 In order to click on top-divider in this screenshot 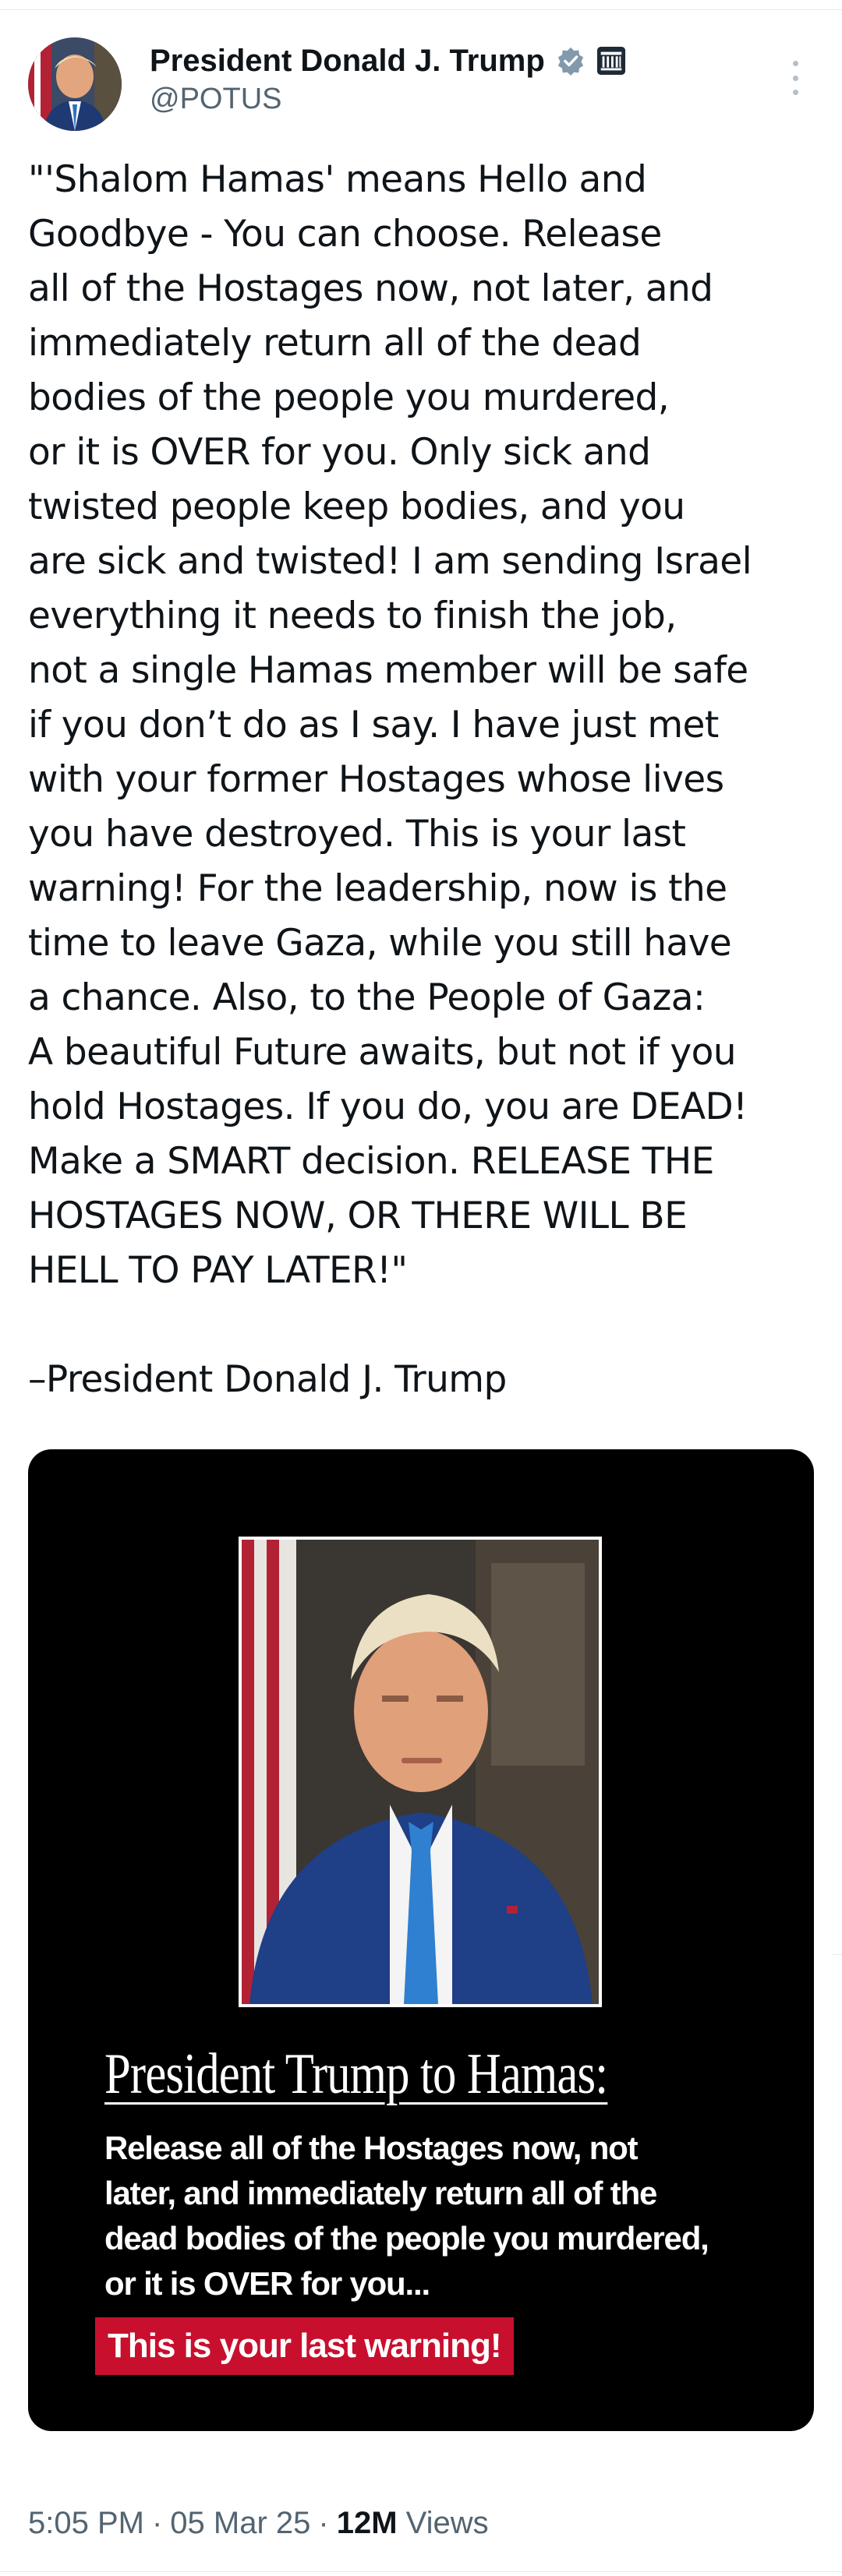, I will do `click(421, 5)`.